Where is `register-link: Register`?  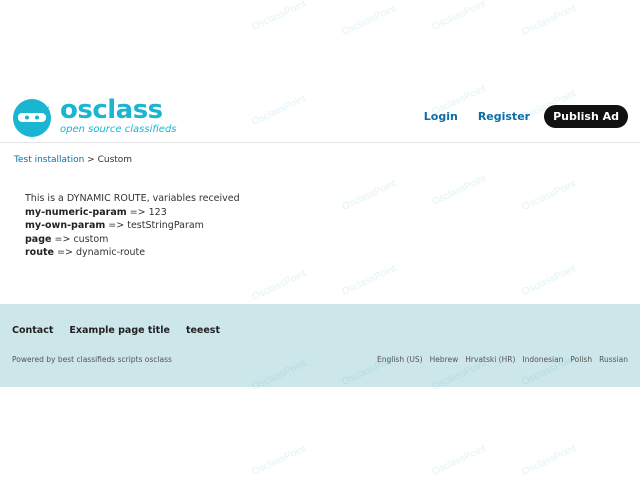
register-link: Register is located at coordinates (504, 116).